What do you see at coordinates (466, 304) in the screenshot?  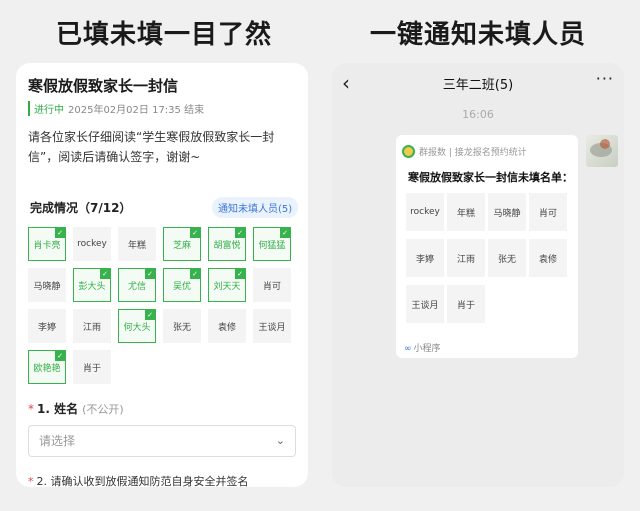 I see `pending-name: 肖于` at bounding box center [466, 304].